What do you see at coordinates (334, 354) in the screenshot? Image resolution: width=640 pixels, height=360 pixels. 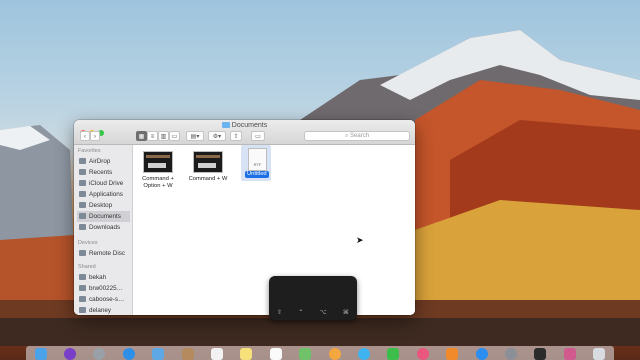 I see `photos-icon` at bounding box center [334, 354].